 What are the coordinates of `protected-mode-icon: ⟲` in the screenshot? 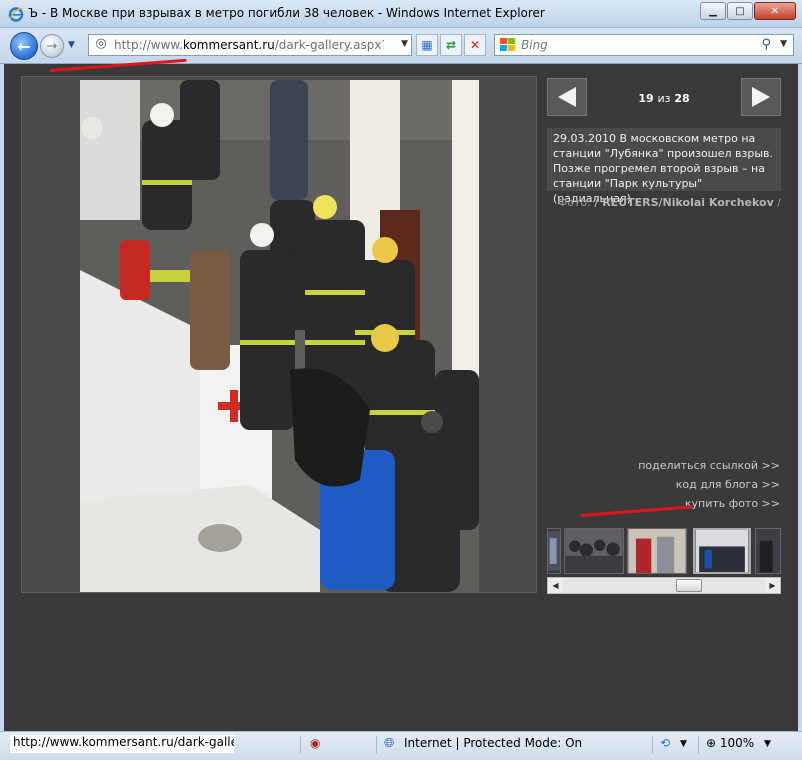 It's located at (665, 743).